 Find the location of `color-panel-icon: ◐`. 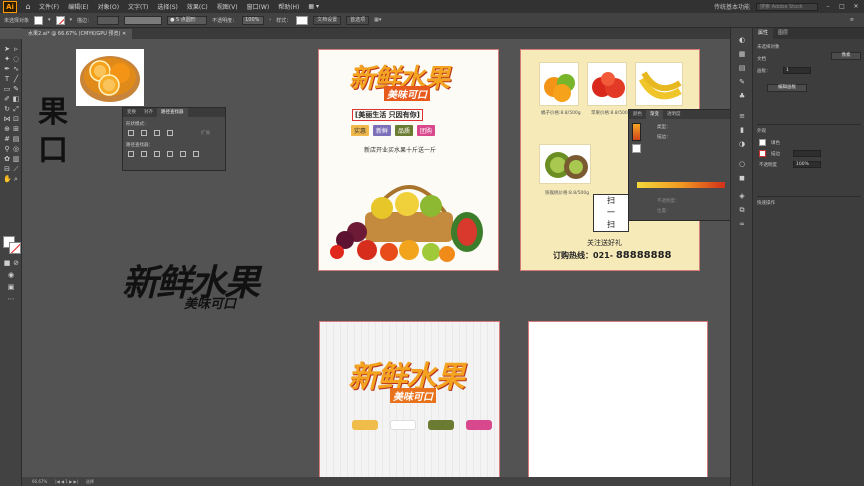

color-panel-icon: ◐ is located at coordinates (742, 40).